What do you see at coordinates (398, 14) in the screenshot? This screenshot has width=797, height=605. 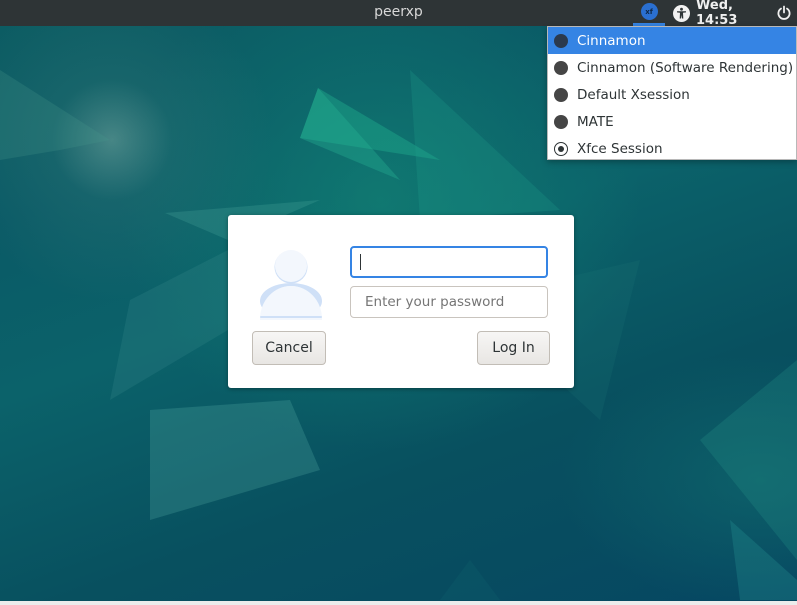 I see `top-panel: peerxp xf Wed, 14:53` at bounding box center [398, 14].